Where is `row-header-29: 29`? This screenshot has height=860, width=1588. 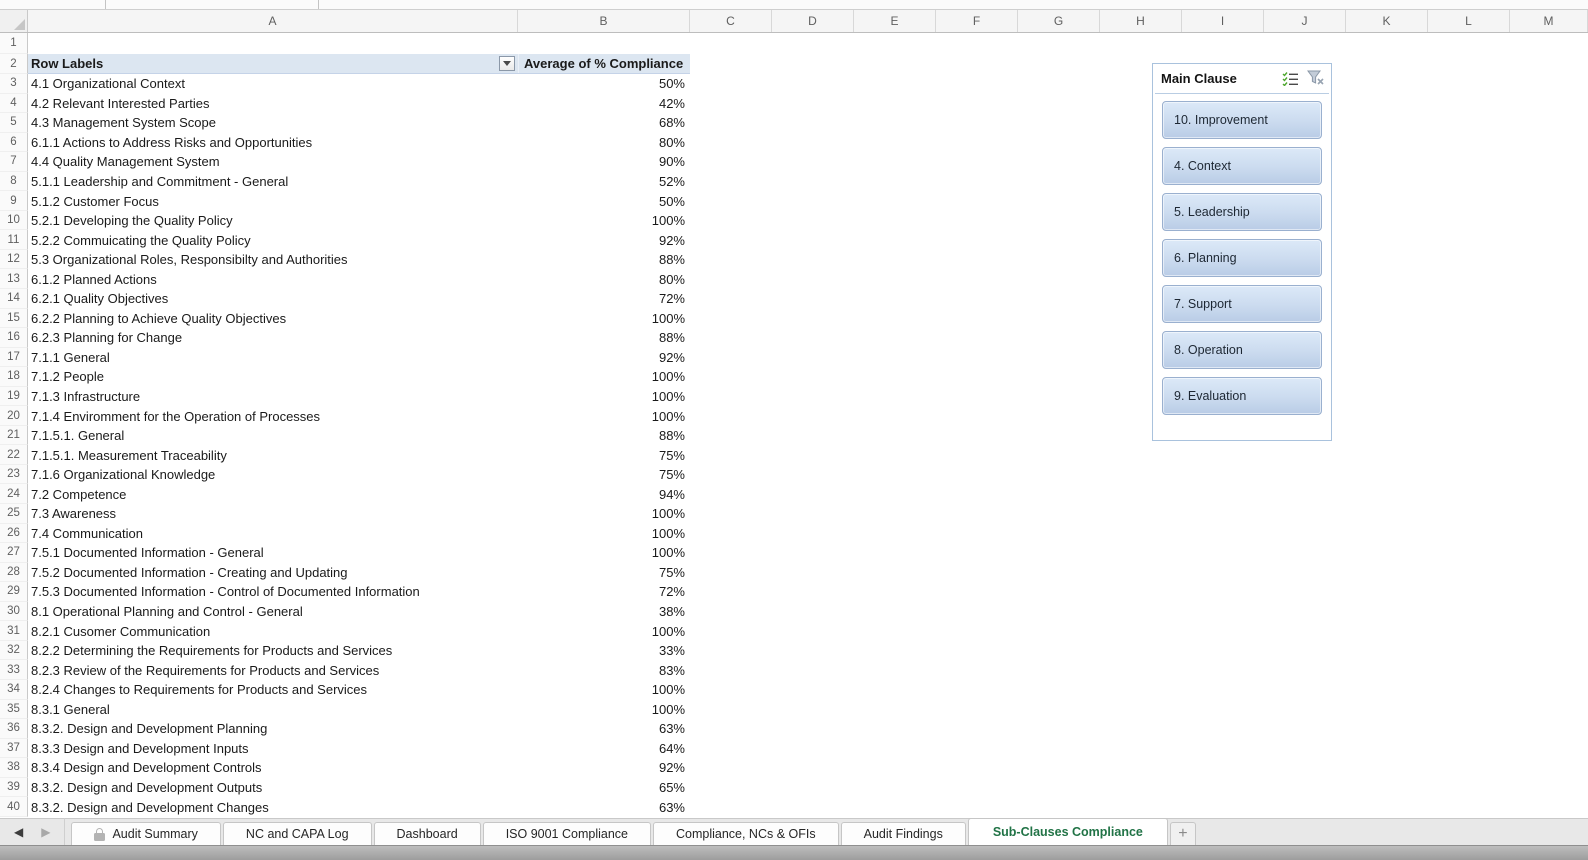 row-header-29: 29 is located at coordinates (14, 592).